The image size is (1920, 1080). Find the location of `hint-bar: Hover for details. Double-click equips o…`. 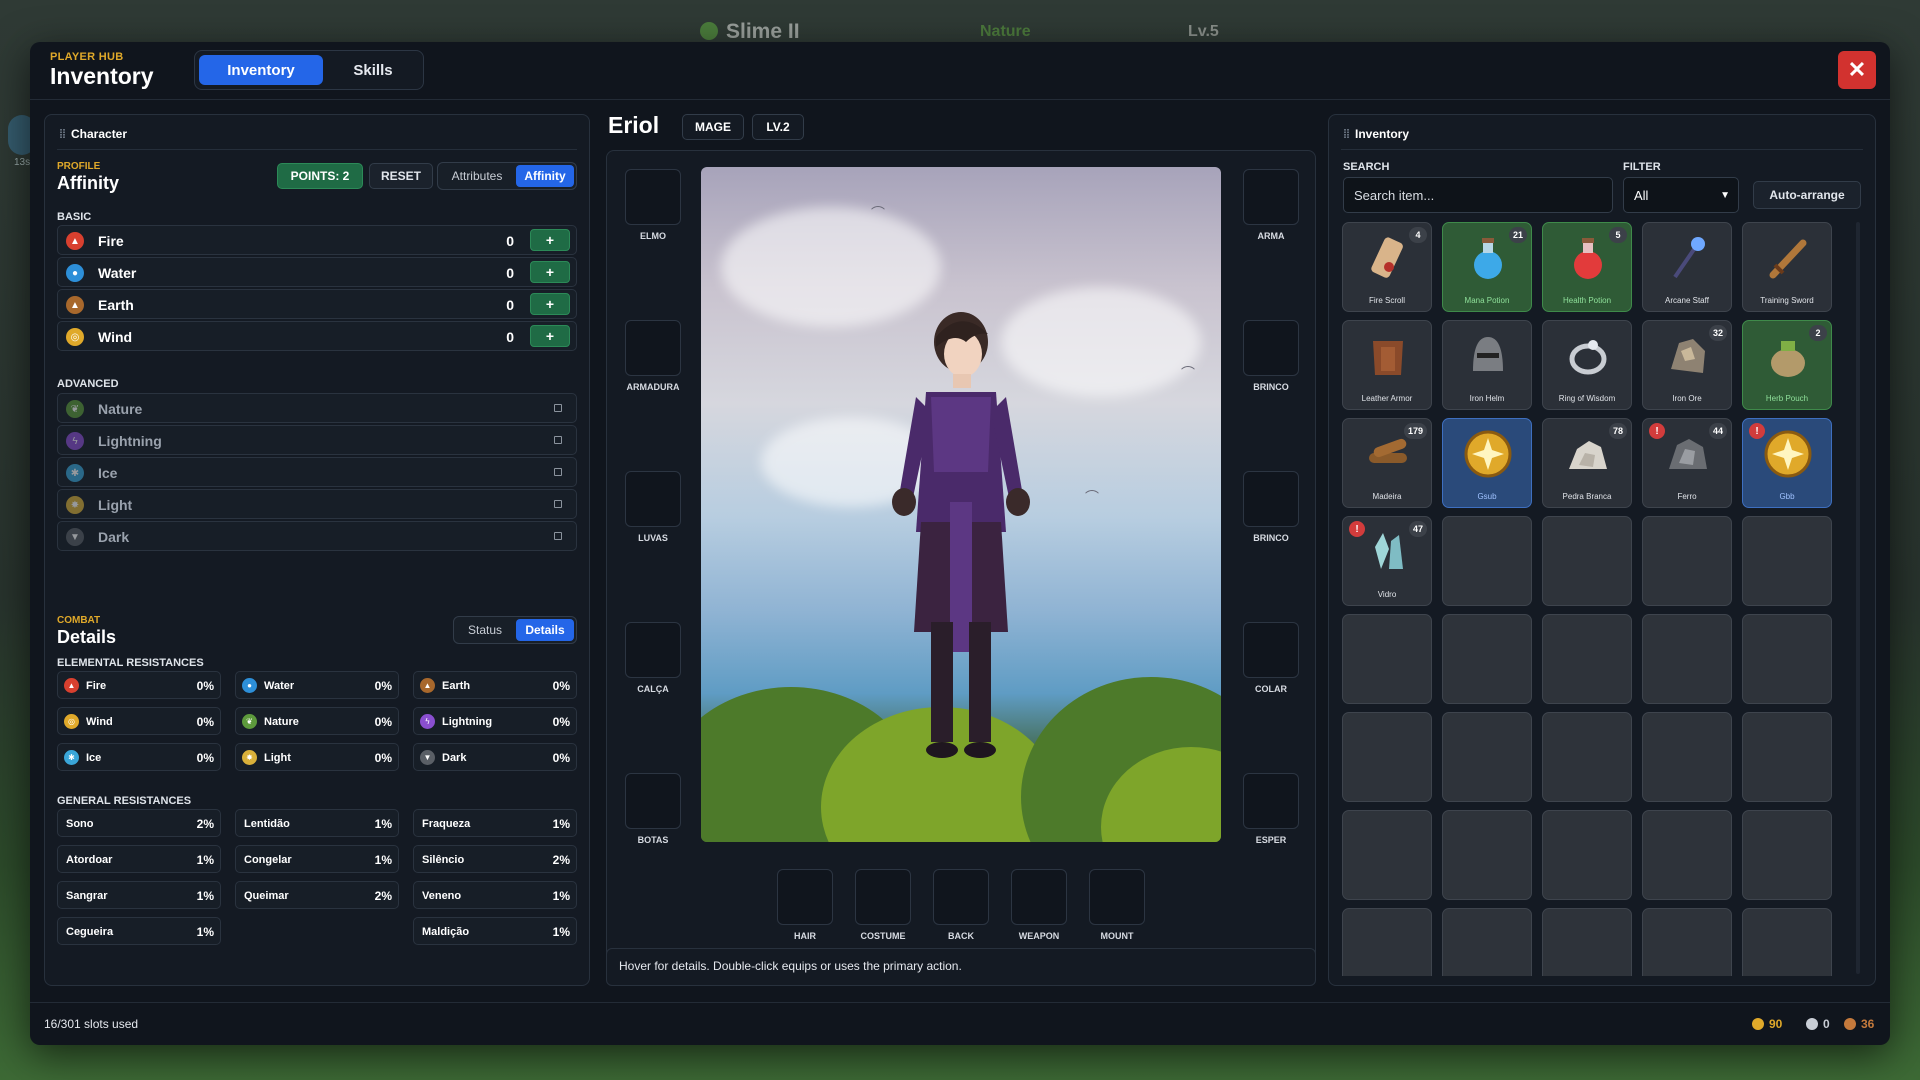

hint-bar: Hover for details. Double-click equips o… is located at coordinates (961, 967).